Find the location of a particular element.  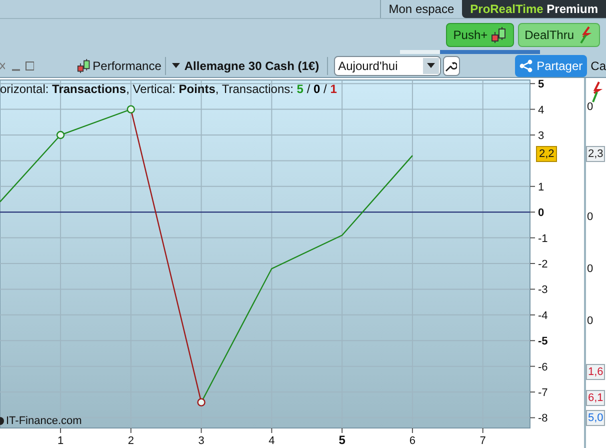

x-axis-label: 4 is located at coordinates (271, 441).